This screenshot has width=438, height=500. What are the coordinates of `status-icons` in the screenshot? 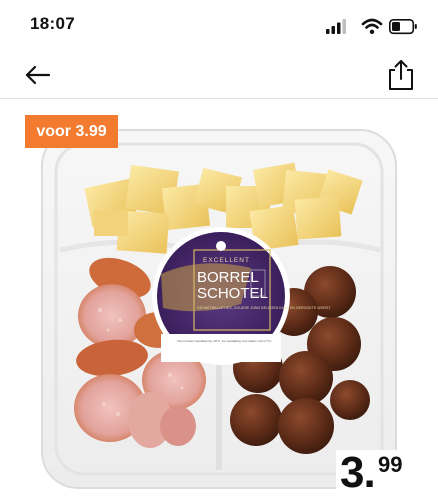 It's located at (371, 26).